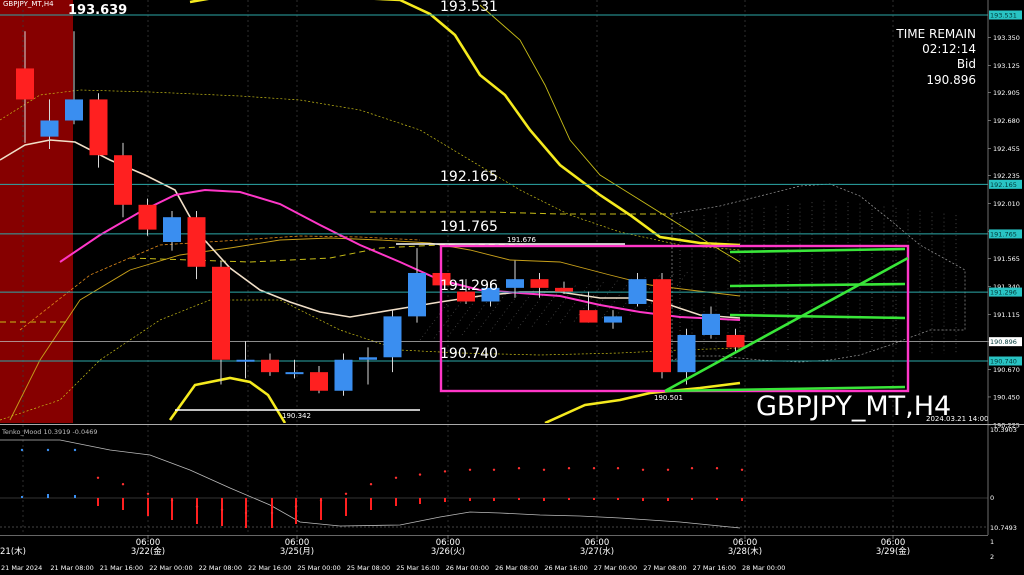 The width and height of the screenshot is (1024, 575). Describe the element at coordinates (1006, 204) in the screenshot. I see `price-tick-label-6: 192.010` at that location.